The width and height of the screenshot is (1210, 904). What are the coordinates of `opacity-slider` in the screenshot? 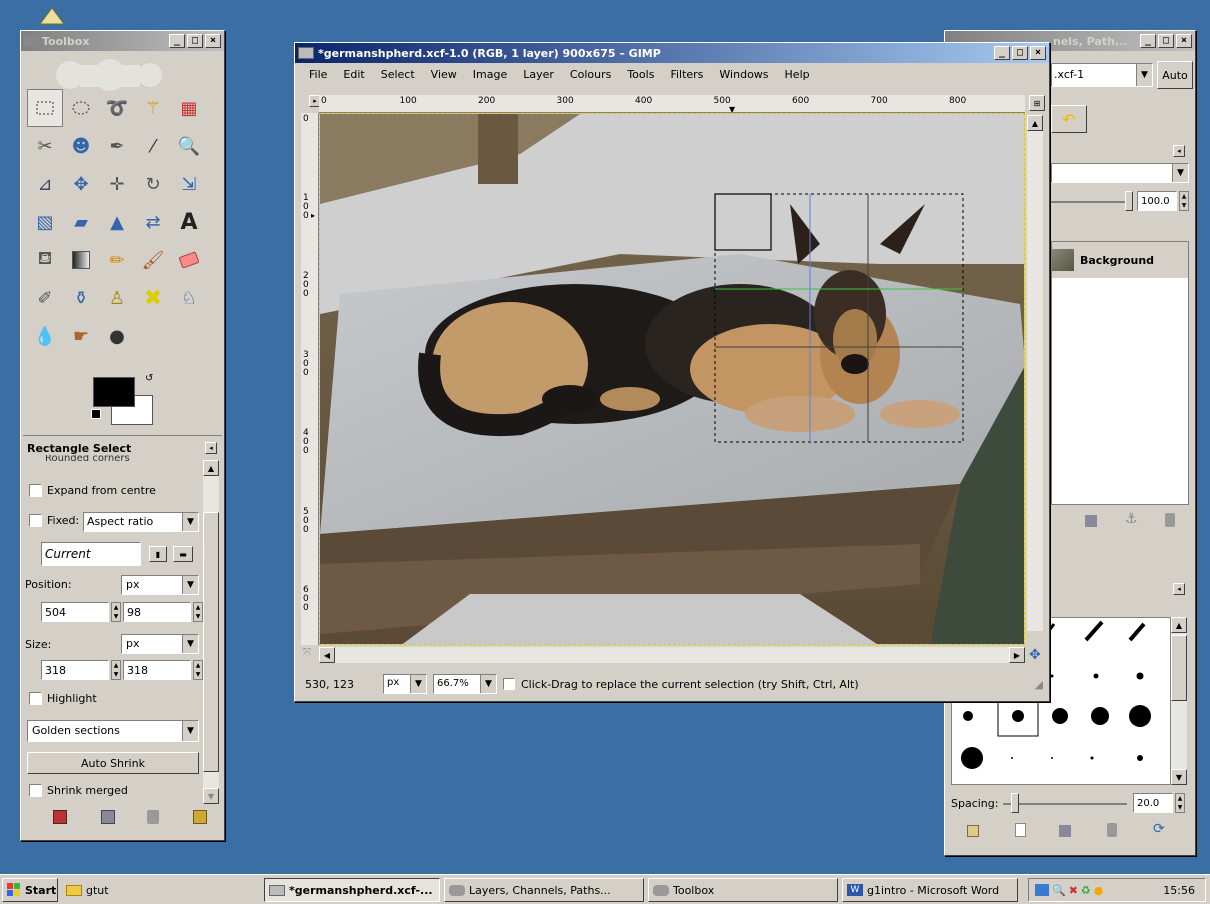 It's located at (1091, 202).